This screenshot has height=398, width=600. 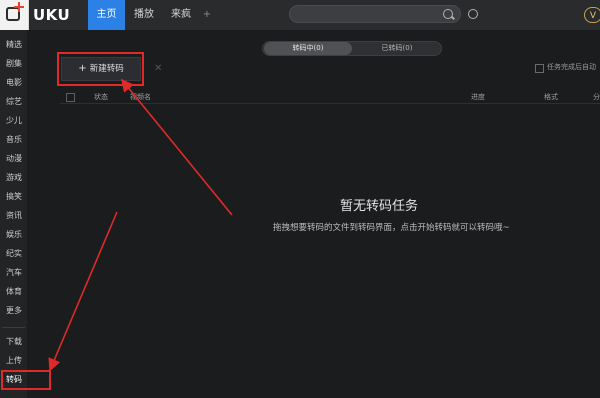 I want to click on tab-home: 主页, so click(x=106, y=15).